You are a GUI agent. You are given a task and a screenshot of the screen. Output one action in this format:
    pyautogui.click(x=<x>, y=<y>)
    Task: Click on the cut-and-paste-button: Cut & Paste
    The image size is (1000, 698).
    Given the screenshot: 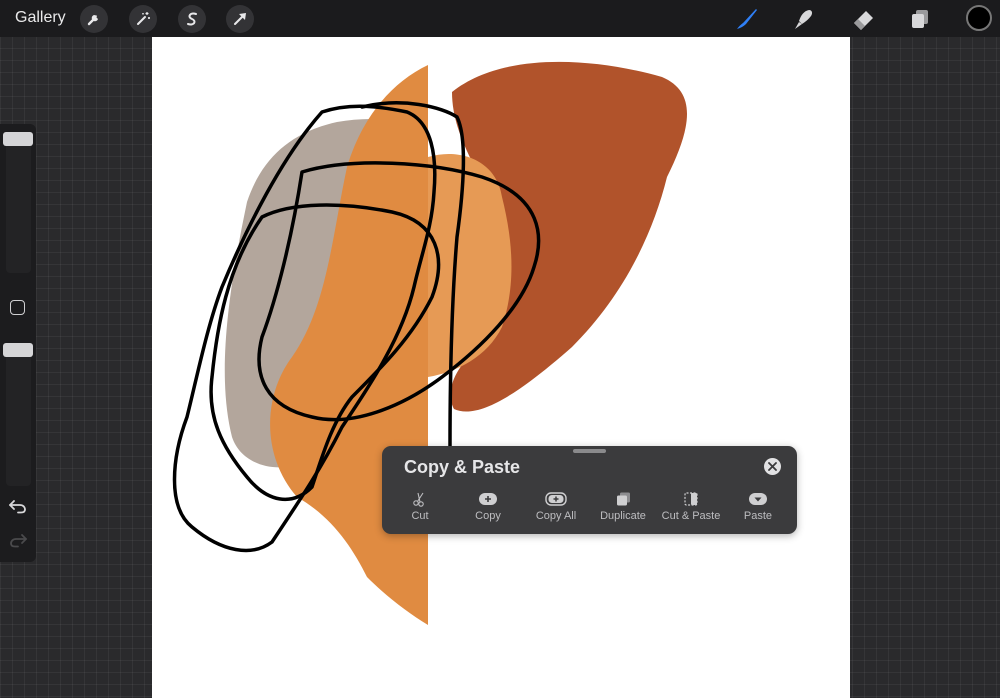 What is the action you would take?
    pyautogui.click(x=691, y=510)
    